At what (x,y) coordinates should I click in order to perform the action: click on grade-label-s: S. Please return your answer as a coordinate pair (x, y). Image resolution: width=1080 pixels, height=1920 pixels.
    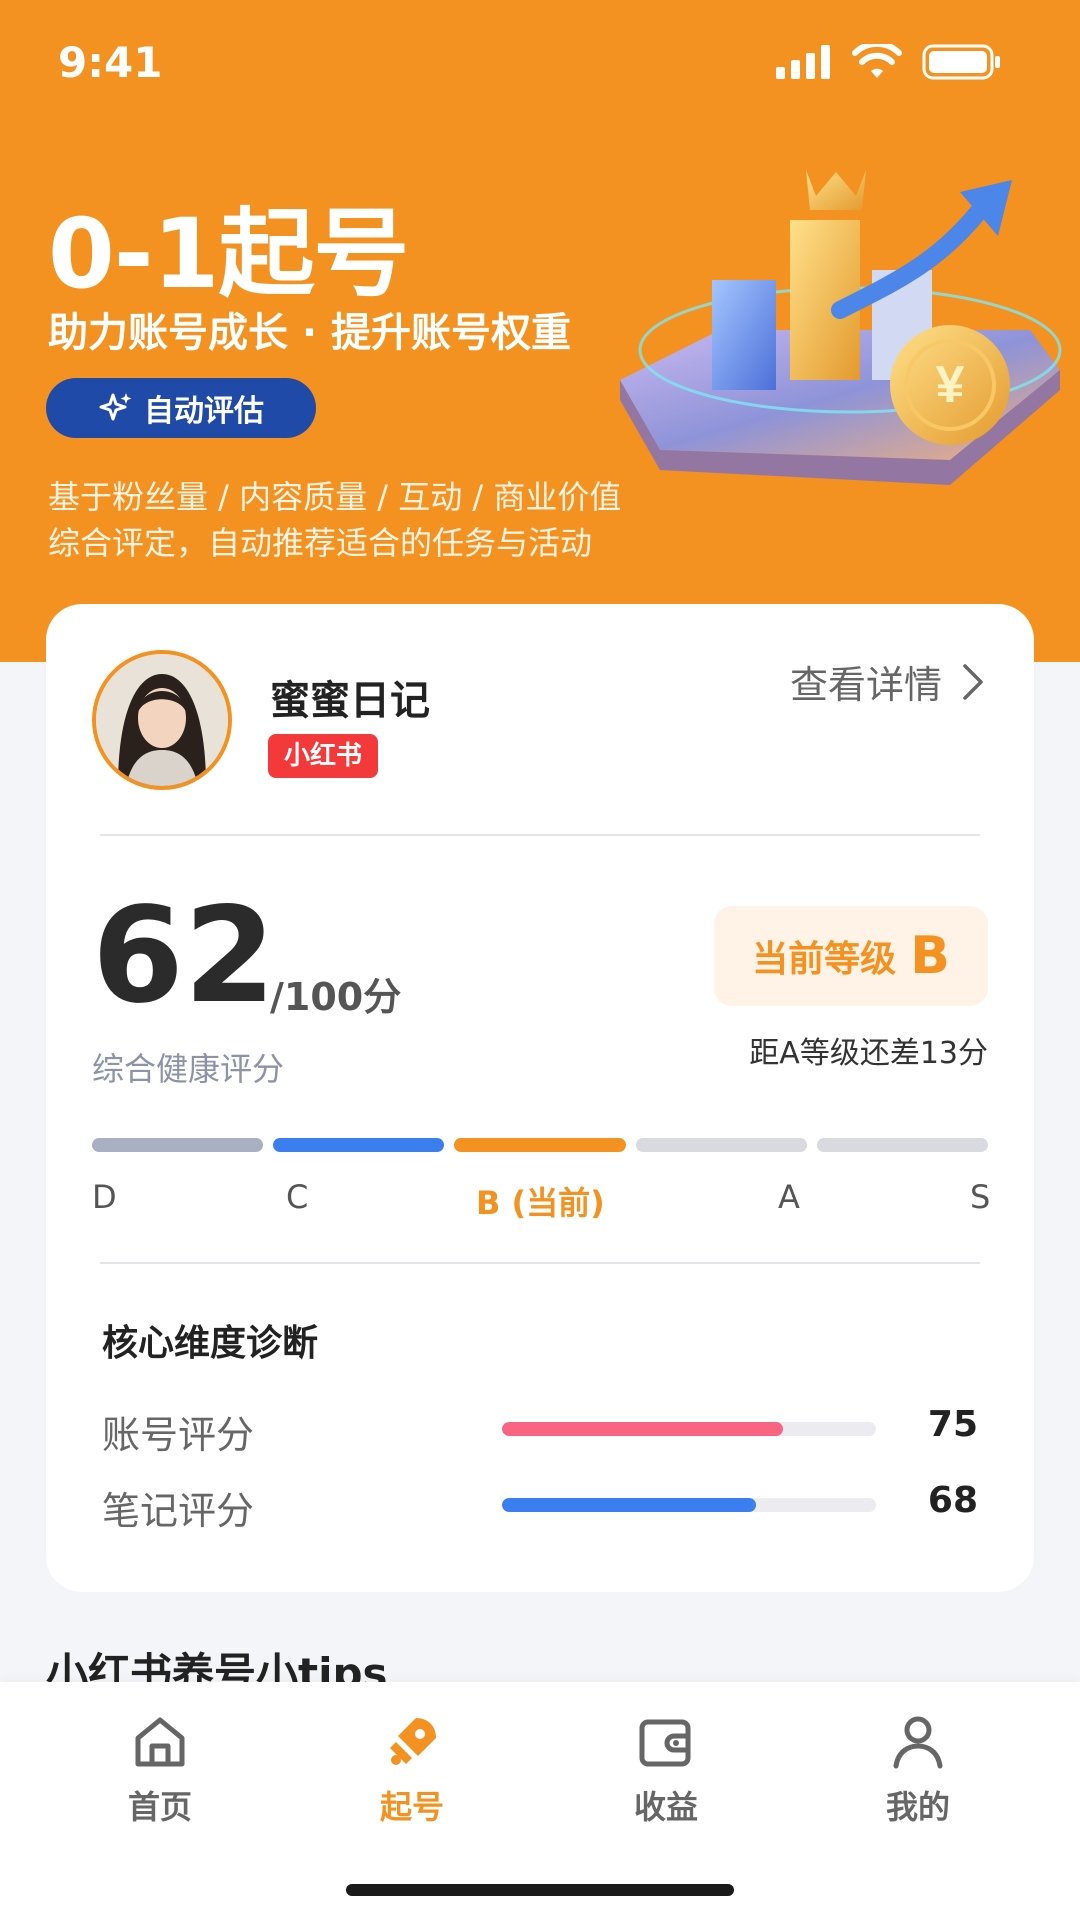
    Looking at the image, I should click on (980, 1197).